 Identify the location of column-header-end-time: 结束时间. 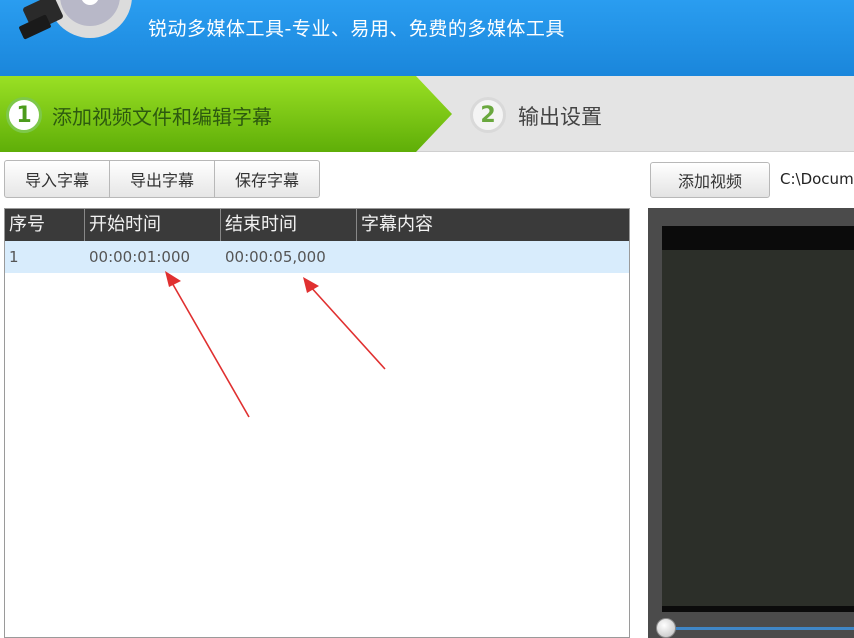
(289, 225).